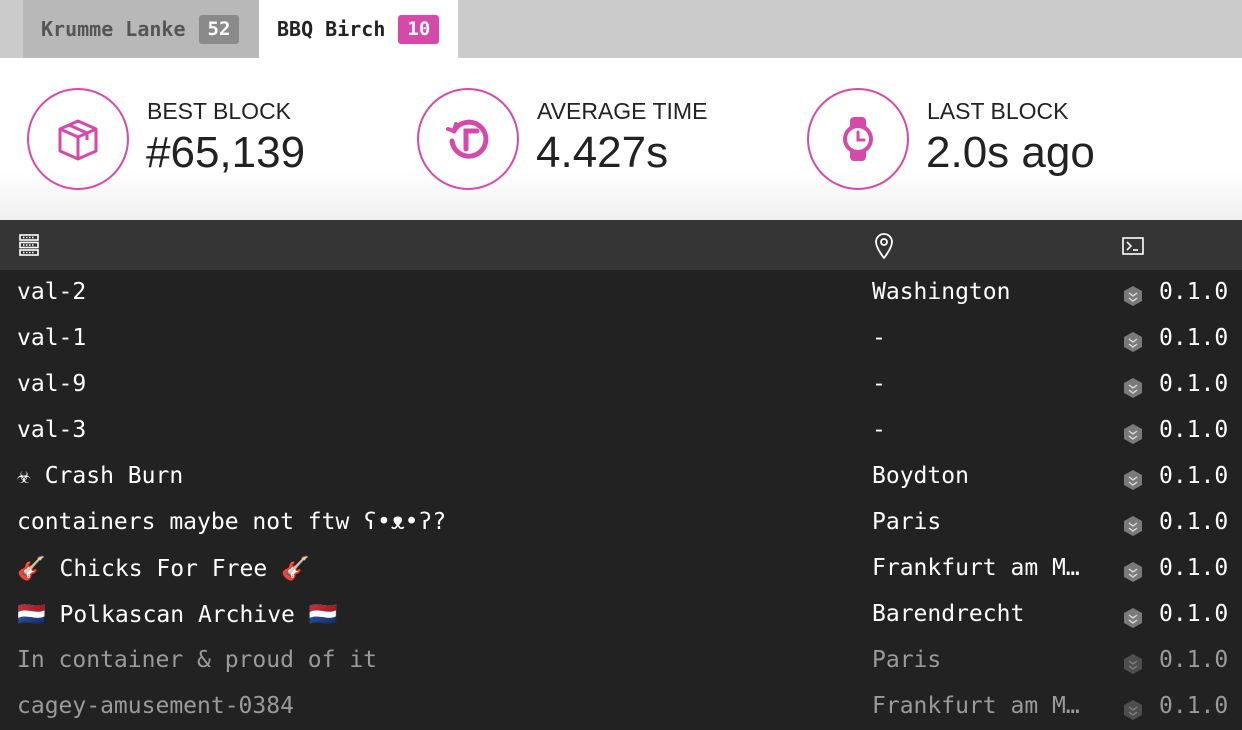  I want to click on node-name: val-2, so click(52, 292).